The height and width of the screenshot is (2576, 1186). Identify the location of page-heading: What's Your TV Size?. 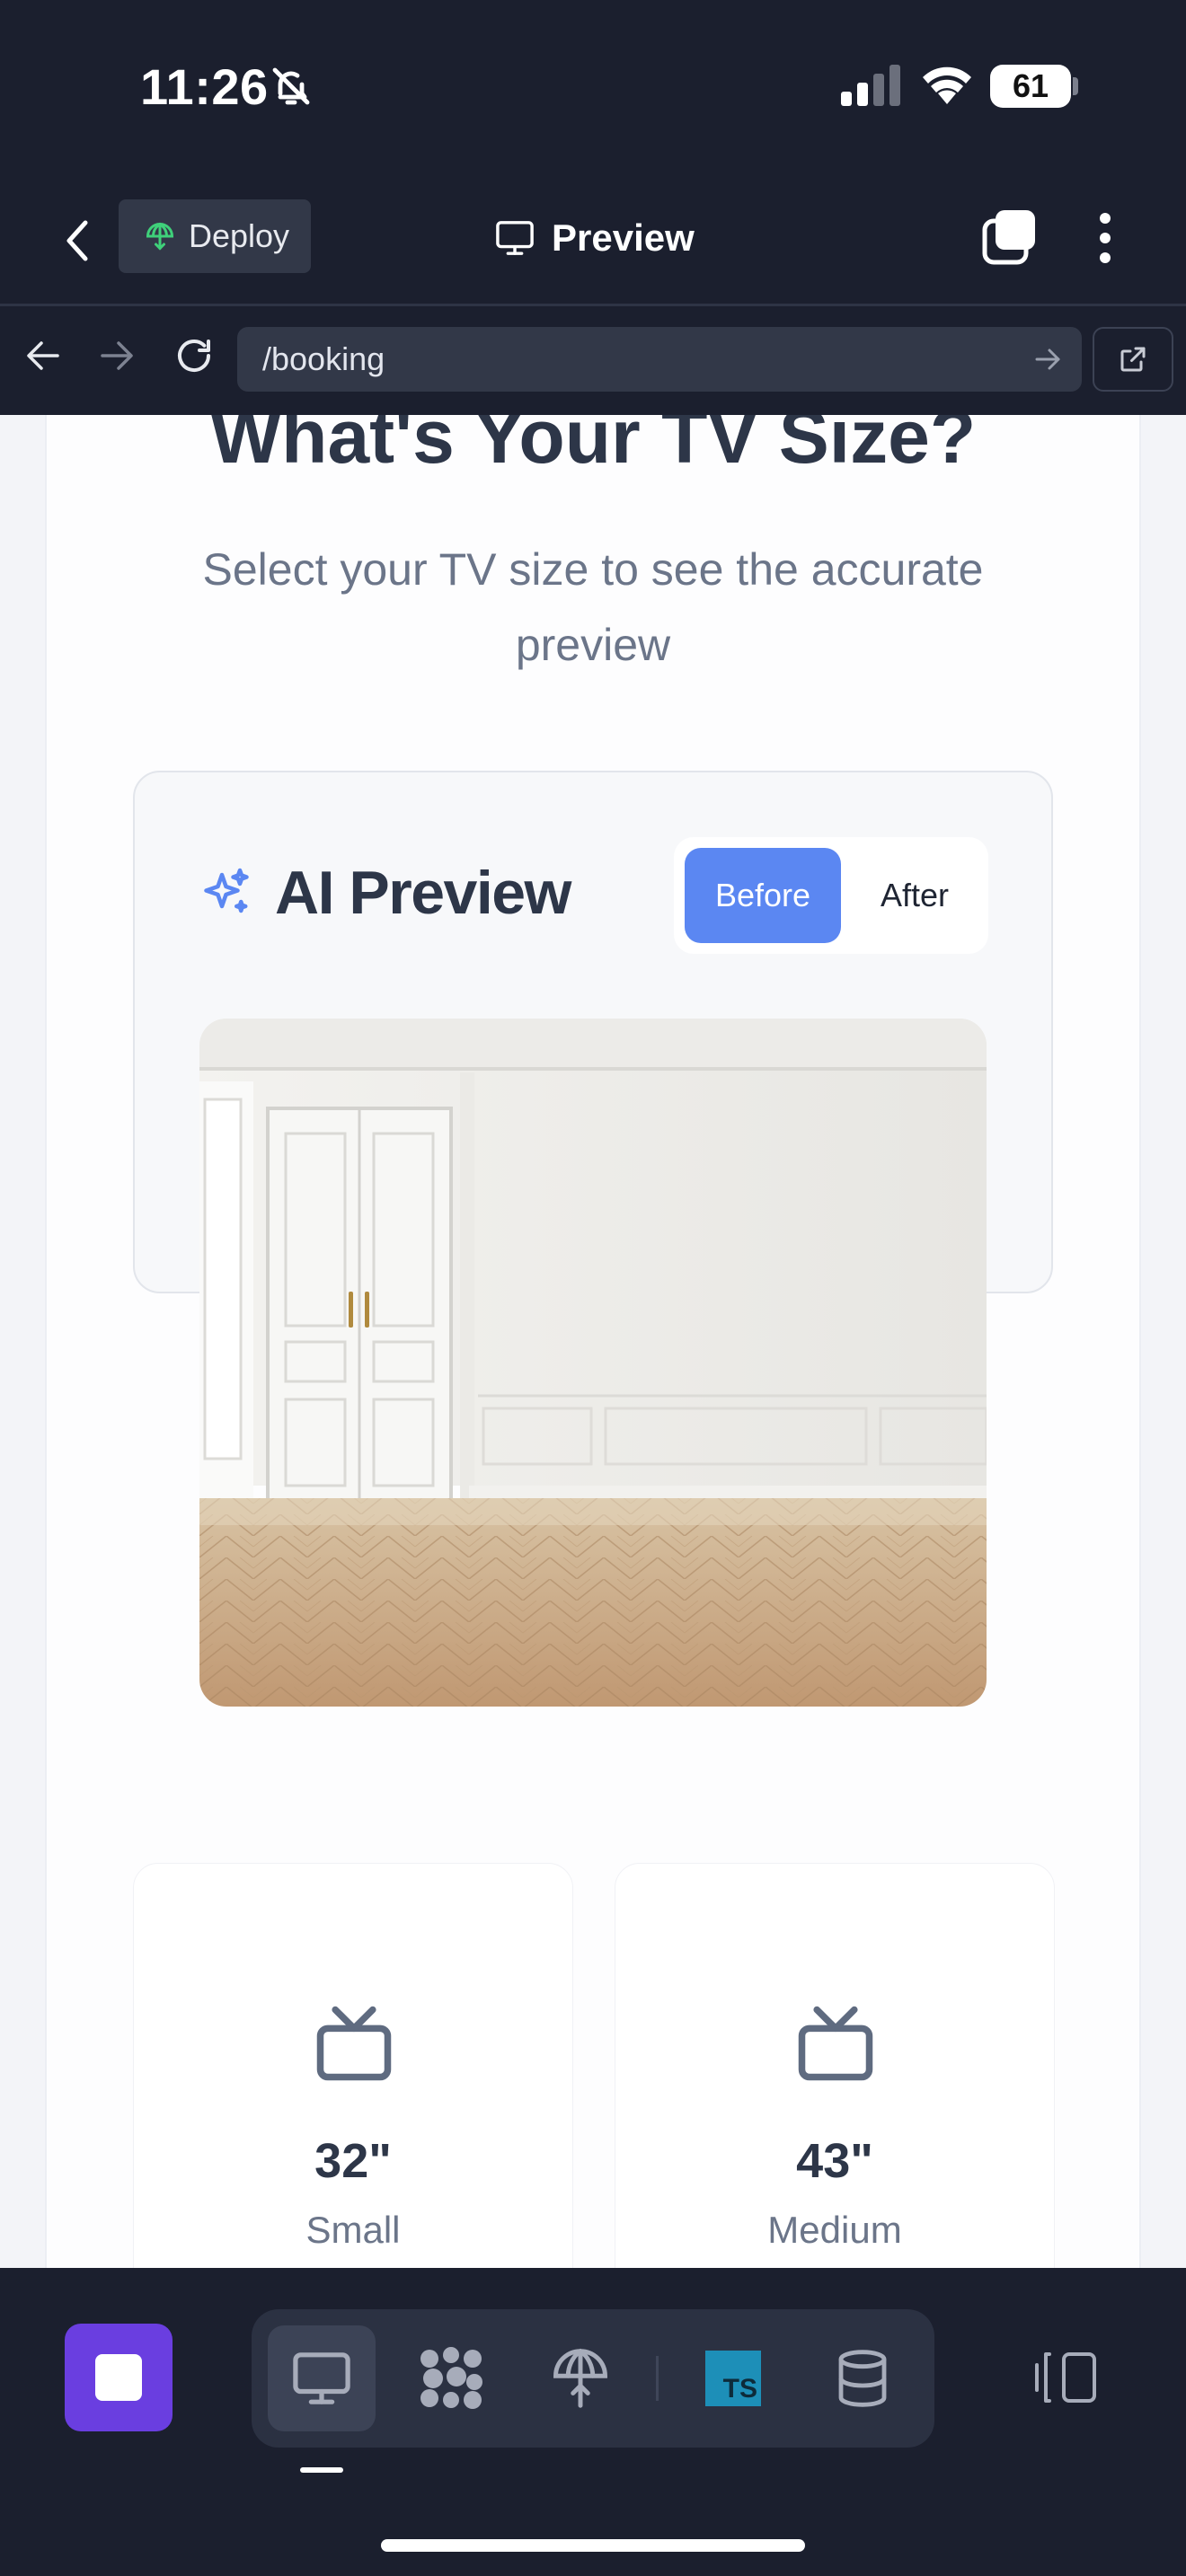
(593, 447).